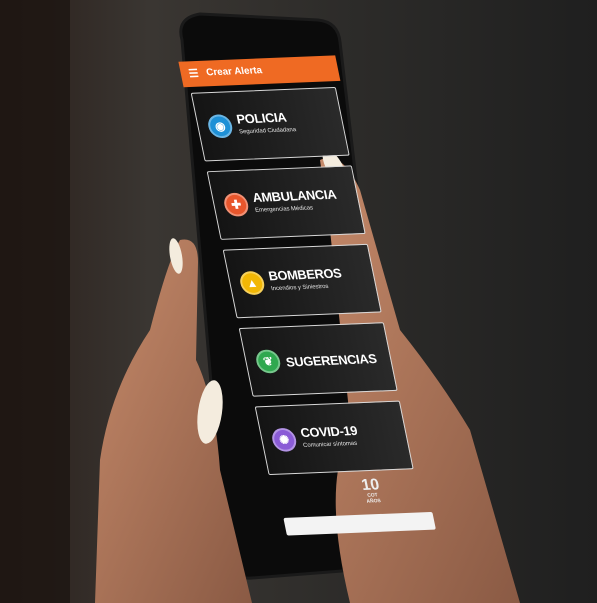 The image size is (597, 603). I want to click on logo-number: 10, so click(370, 485).